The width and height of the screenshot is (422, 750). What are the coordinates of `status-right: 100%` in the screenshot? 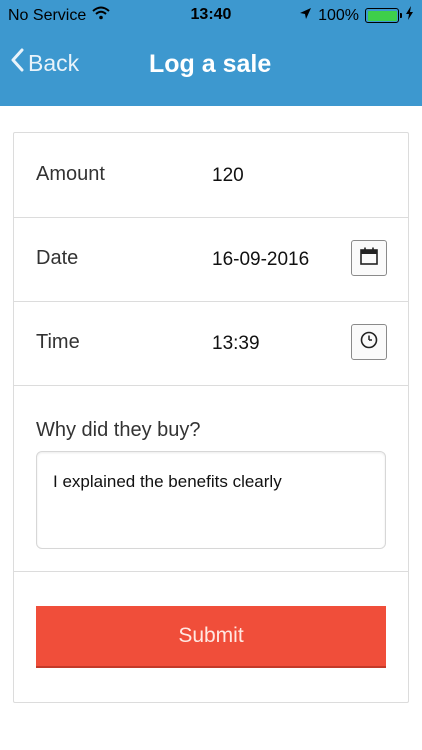 It's located at (356, 15).